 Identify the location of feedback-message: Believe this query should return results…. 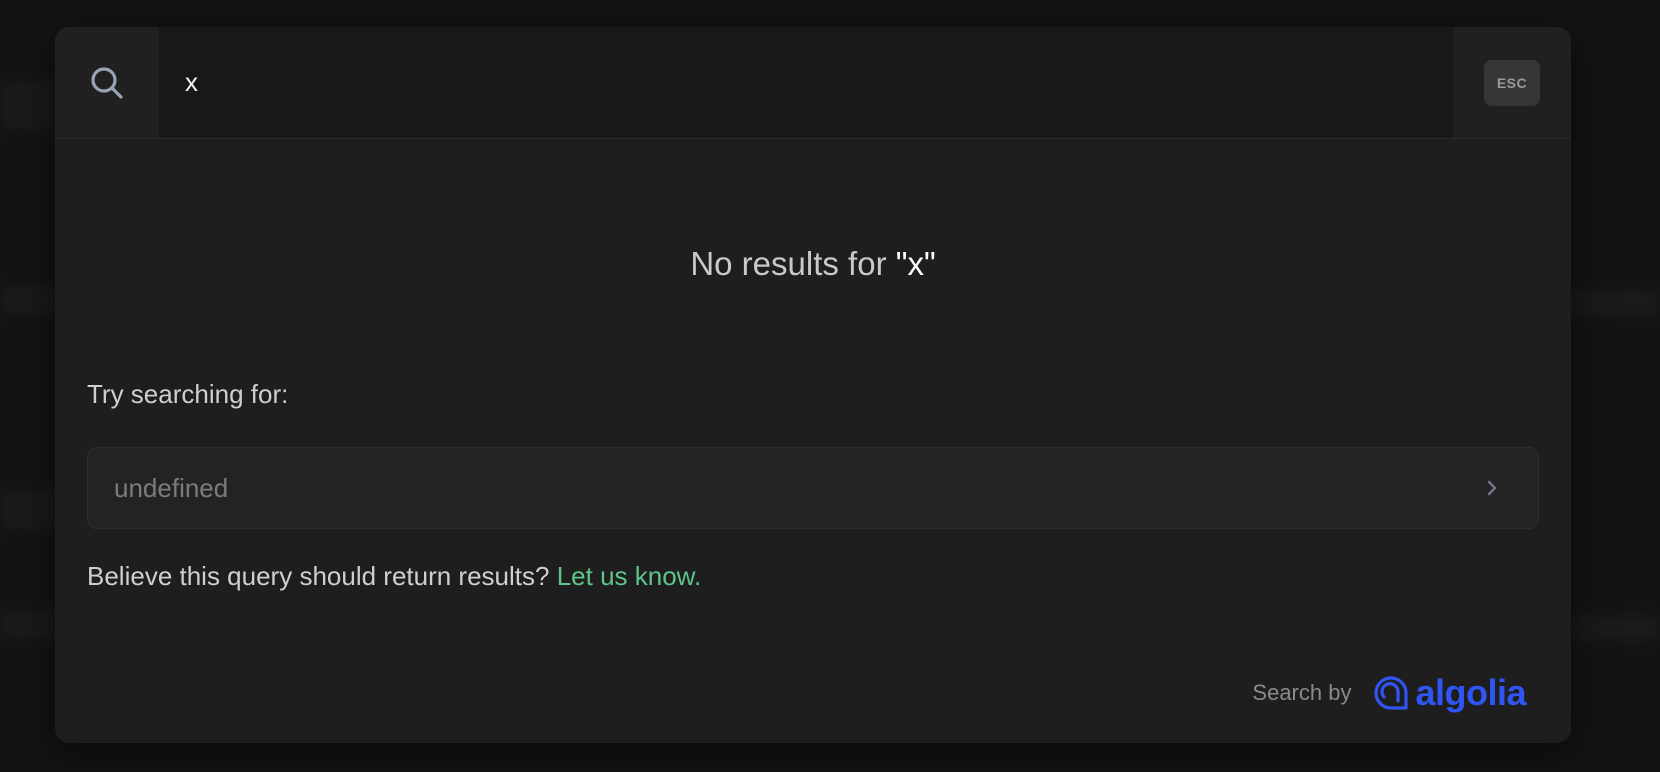
(394, 576).